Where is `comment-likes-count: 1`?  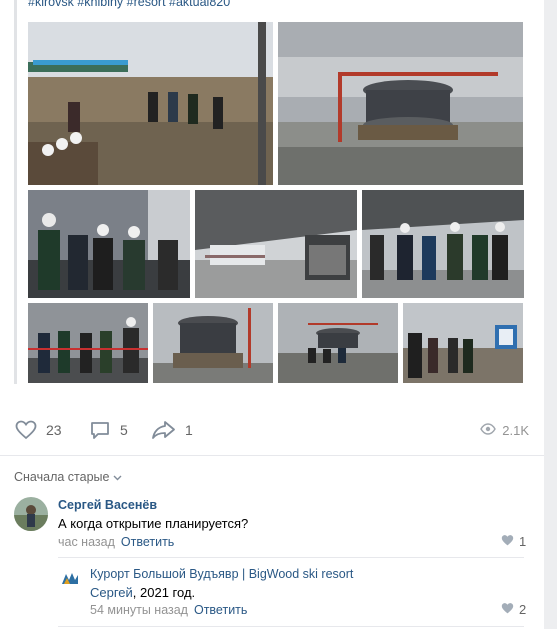 comment-likes-count: 1 is located at coordinates (523, 541).